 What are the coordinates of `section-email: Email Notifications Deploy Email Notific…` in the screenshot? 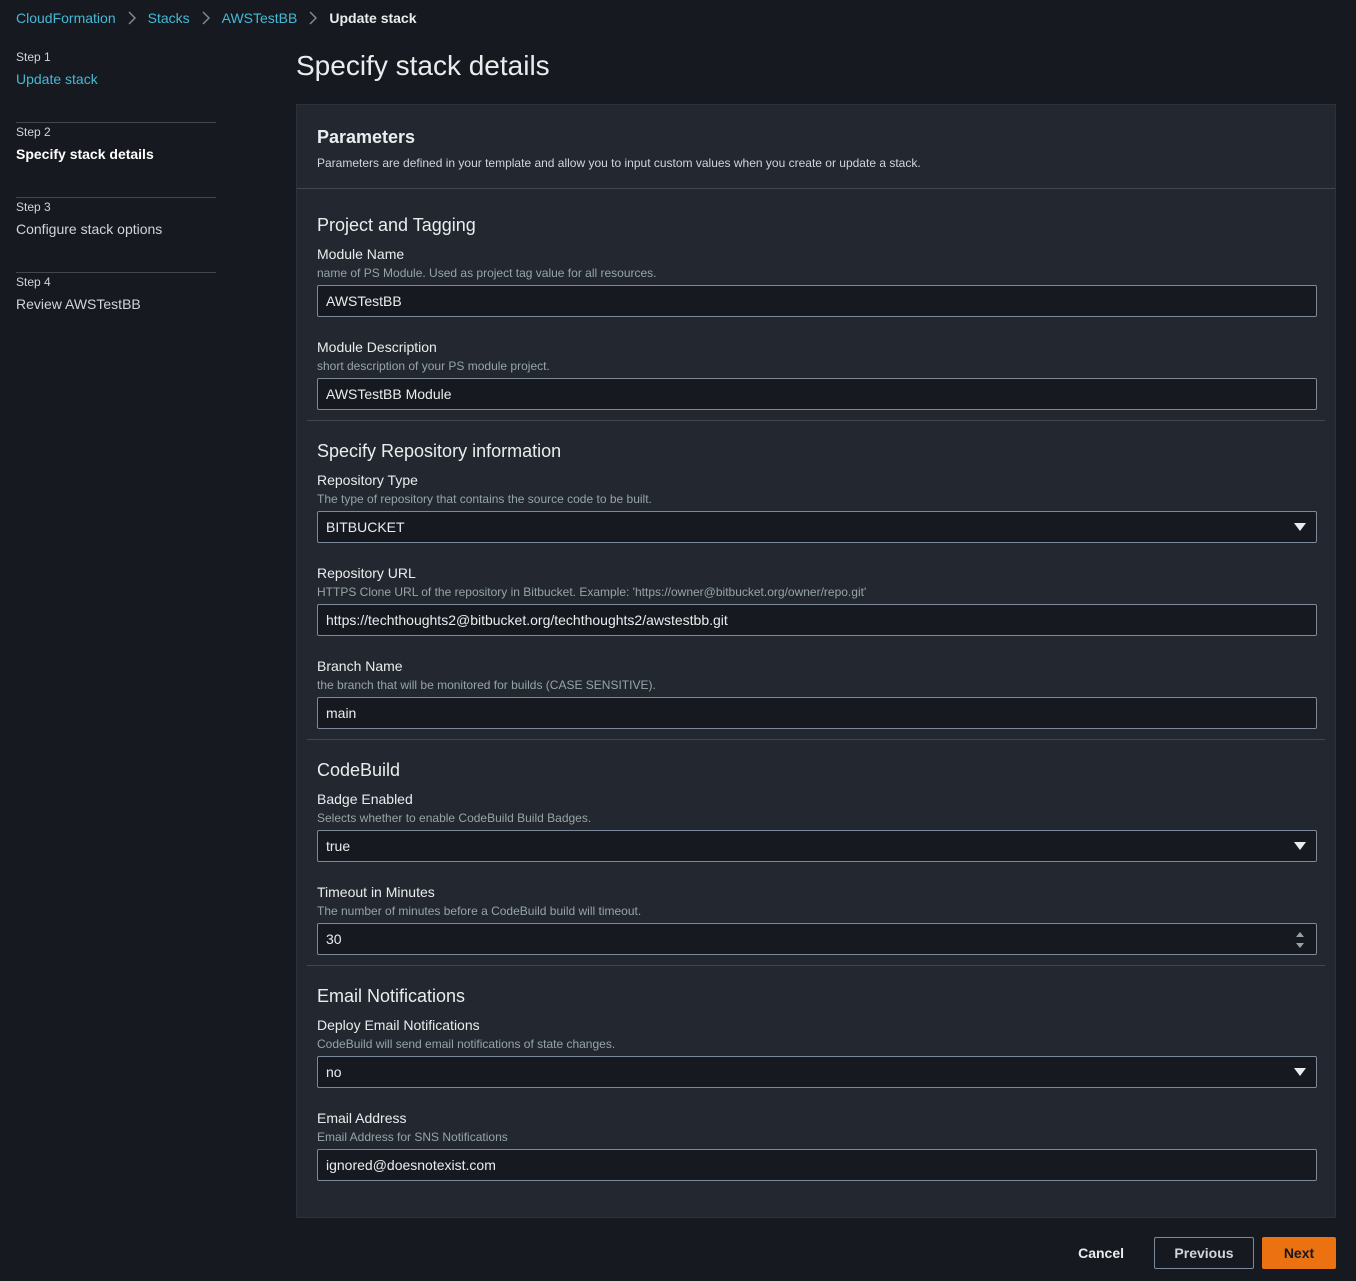 It's located at (816, 1073).